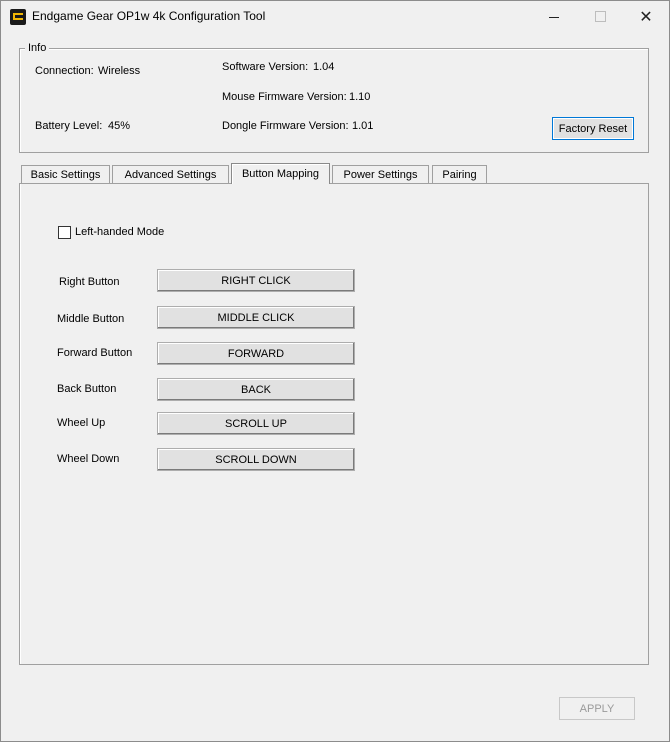 This screenshot has width=670, height=742. What do you see at coordinates (89, 282) in the screenshot?
I see `right-button-label: Right Button` at bounding box center [89, 282].